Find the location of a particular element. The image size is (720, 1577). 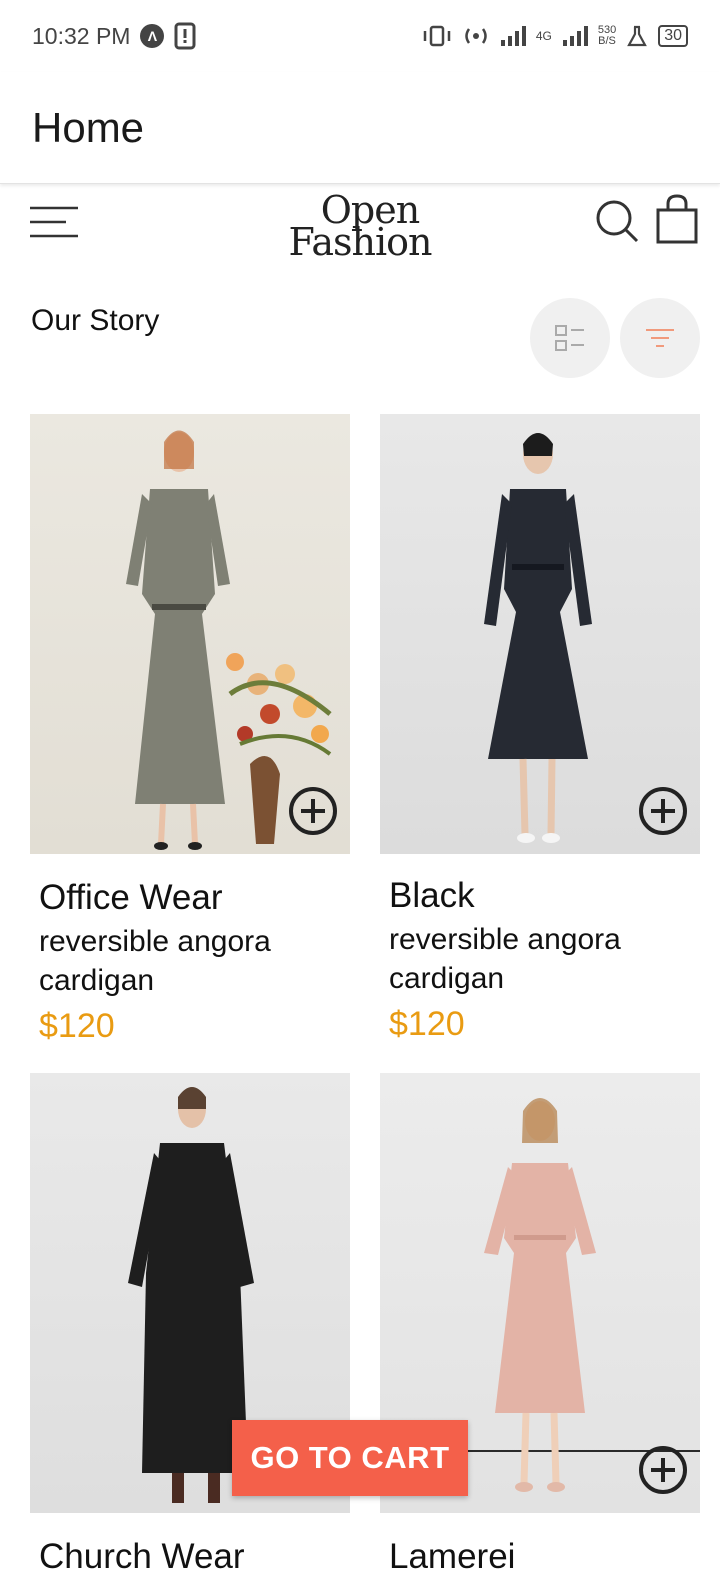

product-name: Church Wear is located at coordinates (142, 1556).